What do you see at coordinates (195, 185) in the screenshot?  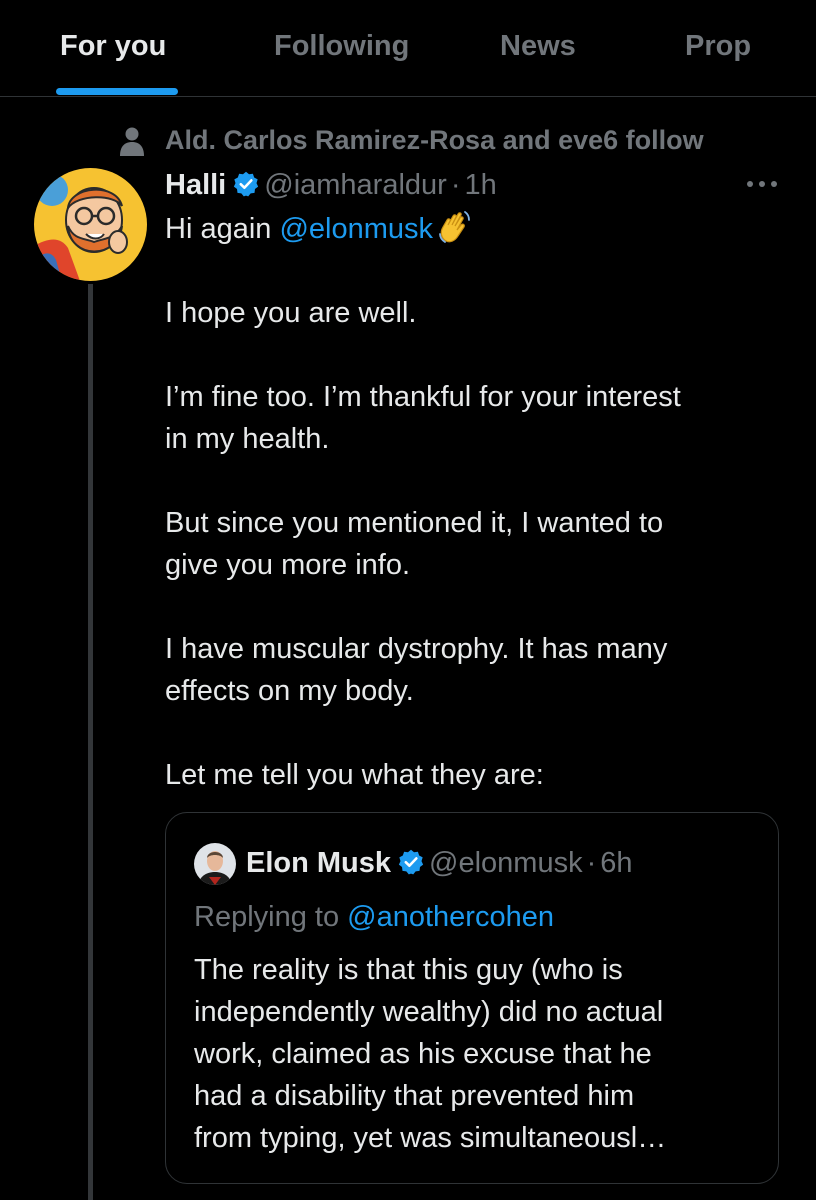 I see `author-name: Halli` at bounding box center [195, 185].